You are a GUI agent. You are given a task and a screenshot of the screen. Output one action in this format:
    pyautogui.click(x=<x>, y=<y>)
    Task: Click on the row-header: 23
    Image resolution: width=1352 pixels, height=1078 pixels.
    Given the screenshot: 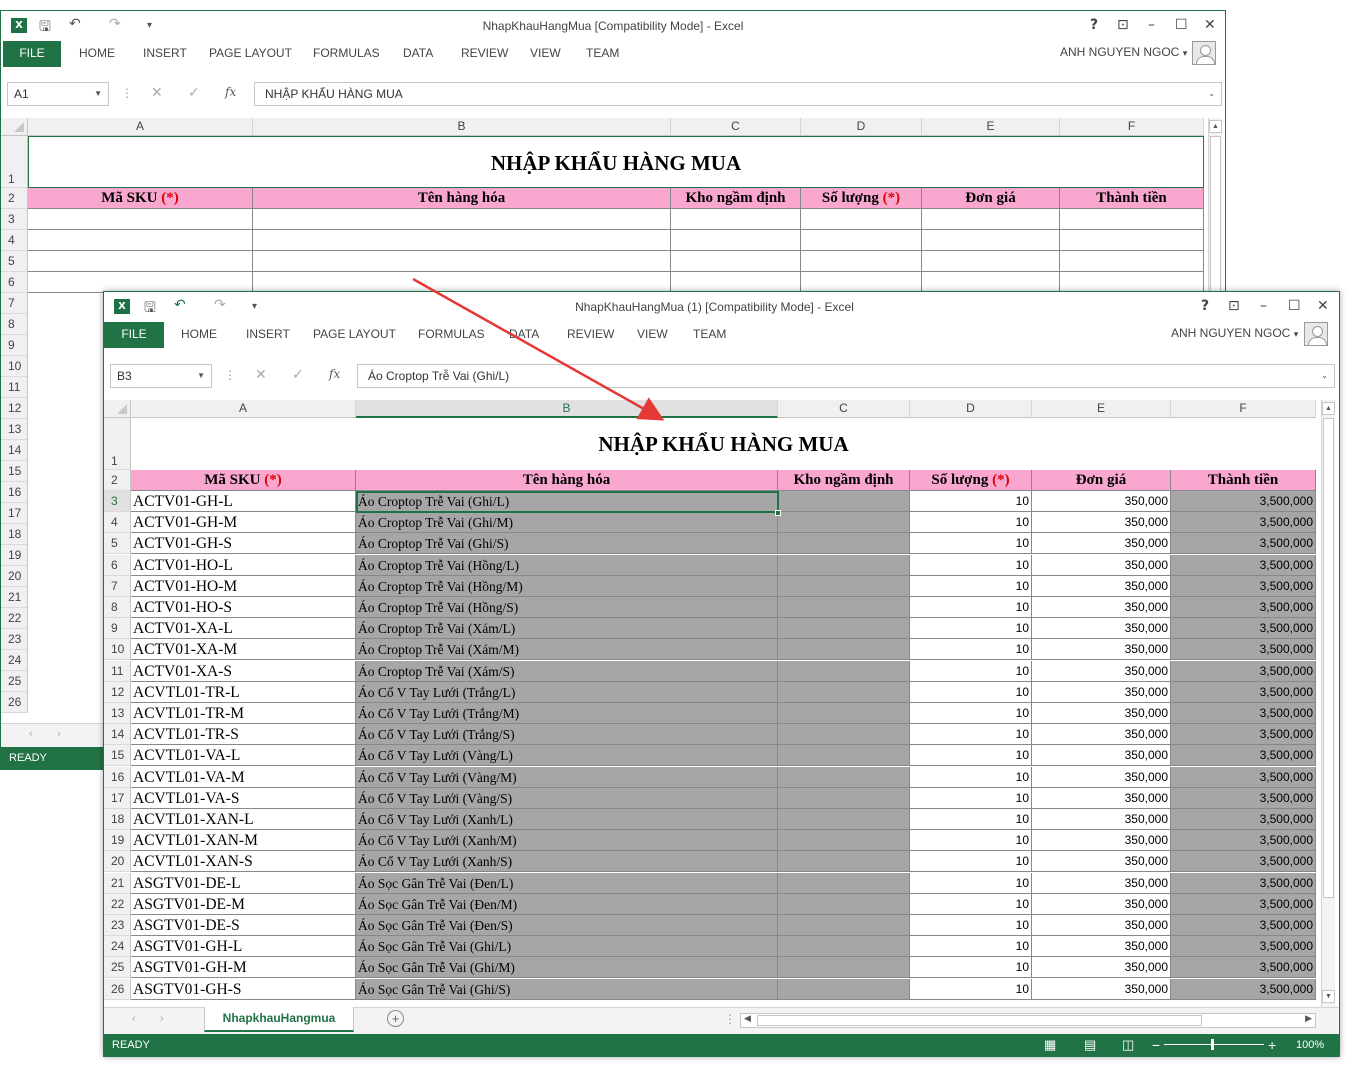 What is the action you would take?
    pyautogui.click(x=117, y=925)
    